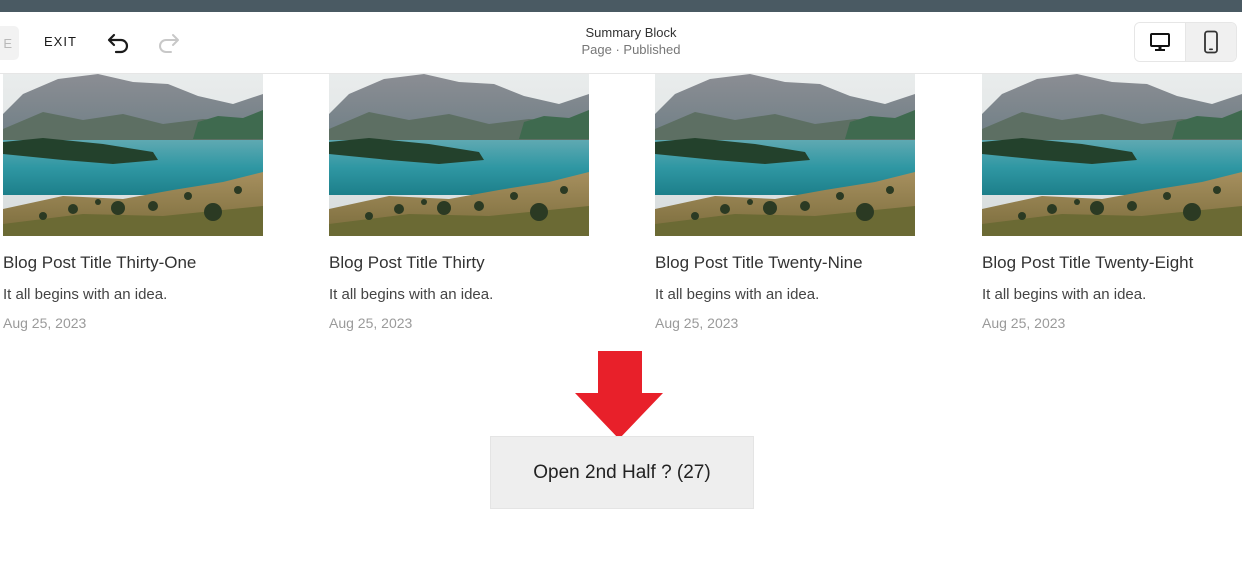 This screenshot has width=1242, height=572. I want to click on exit-button: EXIT, so click(60, 41).